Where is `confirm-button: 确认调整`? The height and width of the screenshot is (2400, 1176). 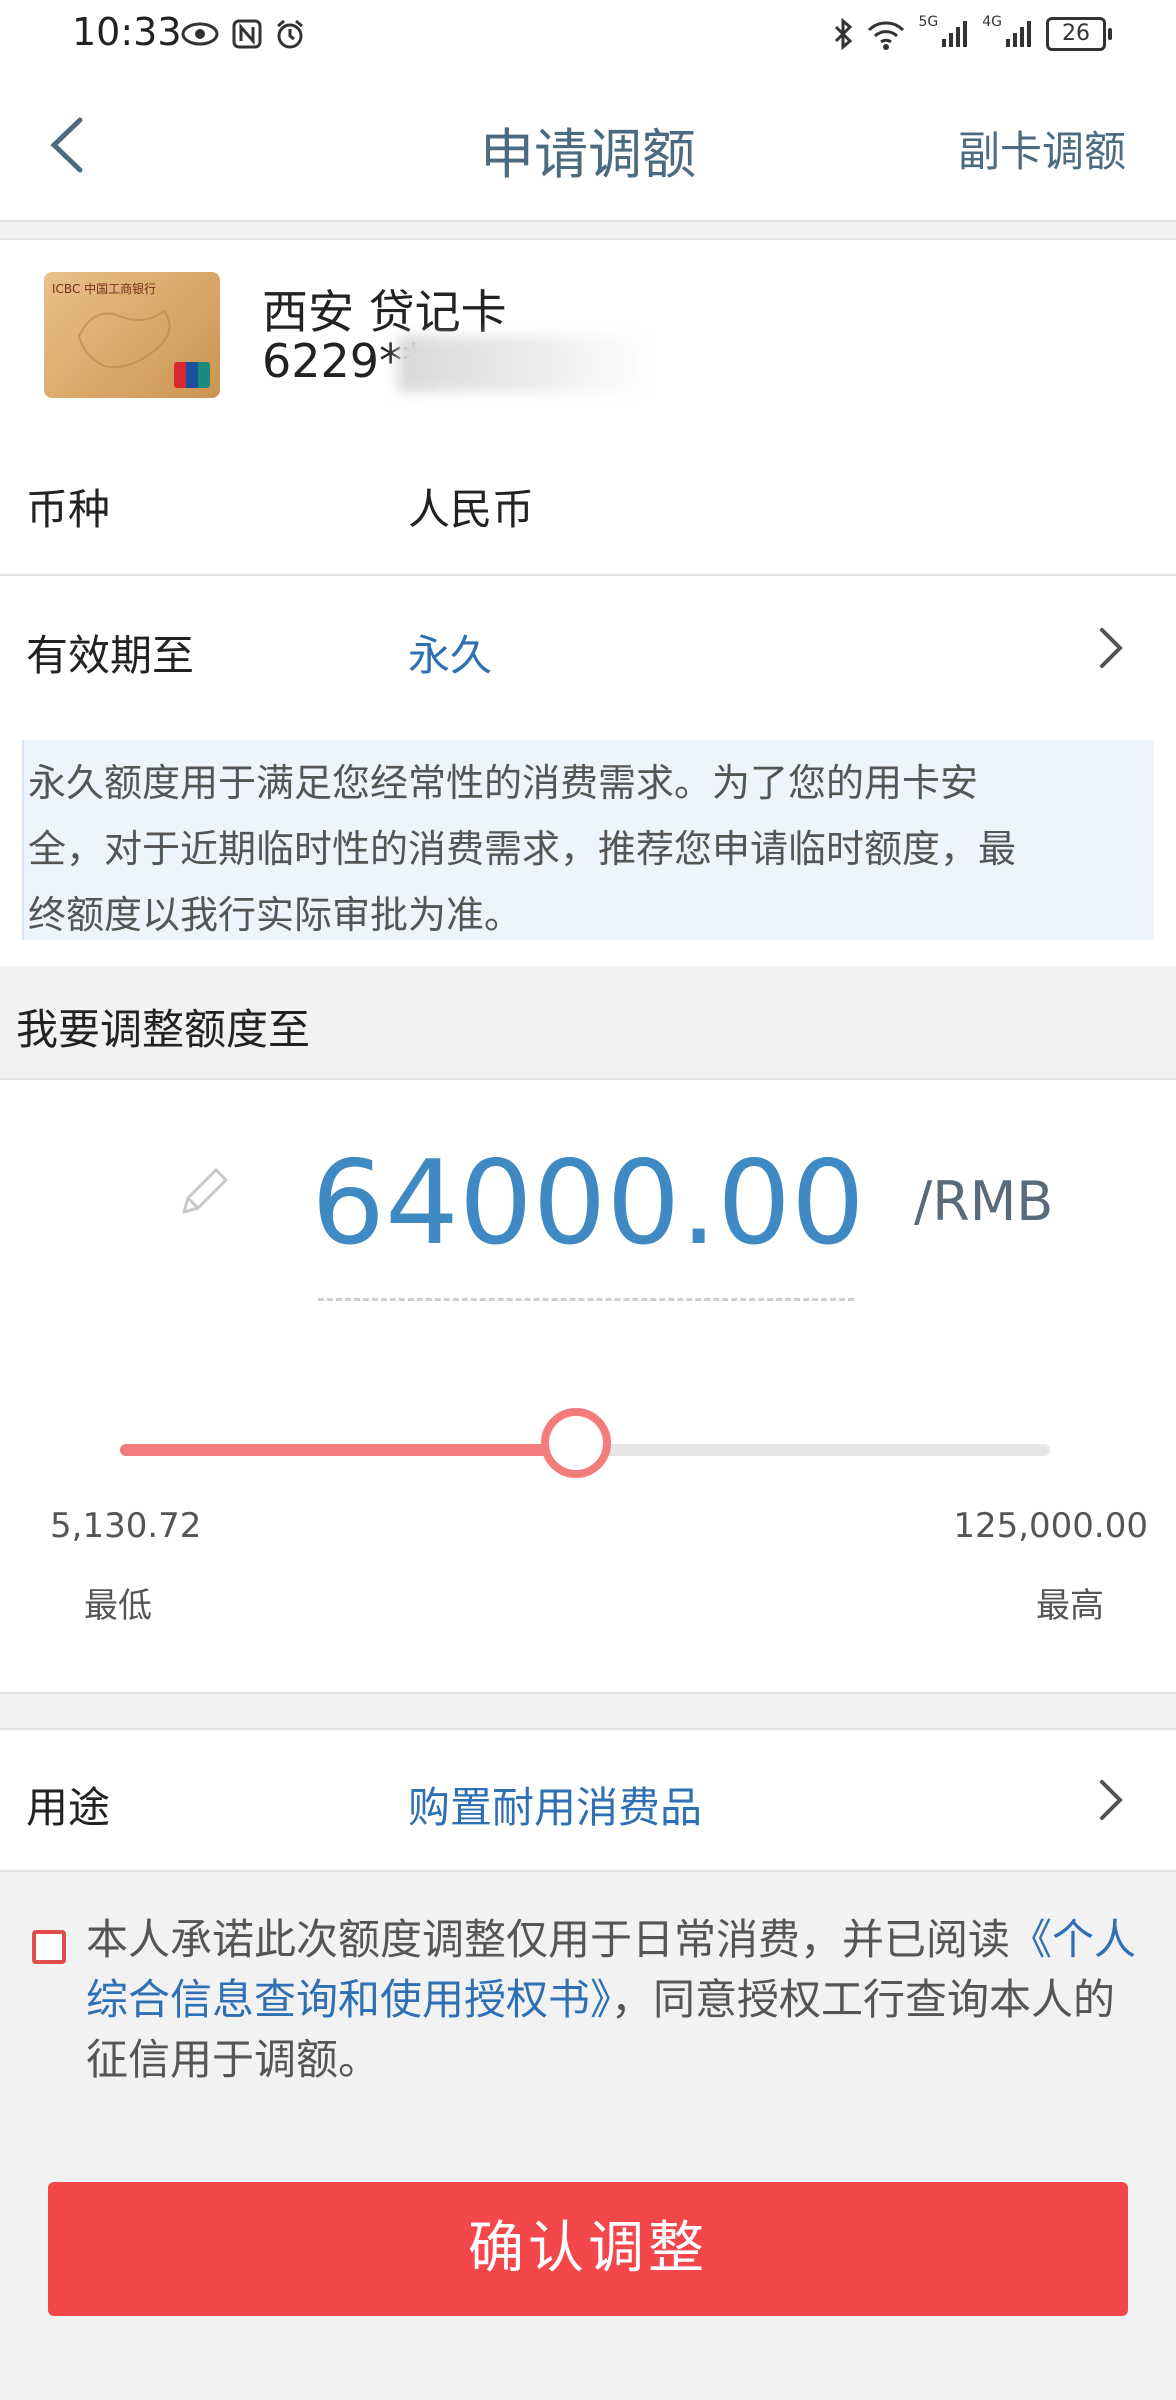 confirm-button: 确认调整 is located at coordinates (588, 2249).